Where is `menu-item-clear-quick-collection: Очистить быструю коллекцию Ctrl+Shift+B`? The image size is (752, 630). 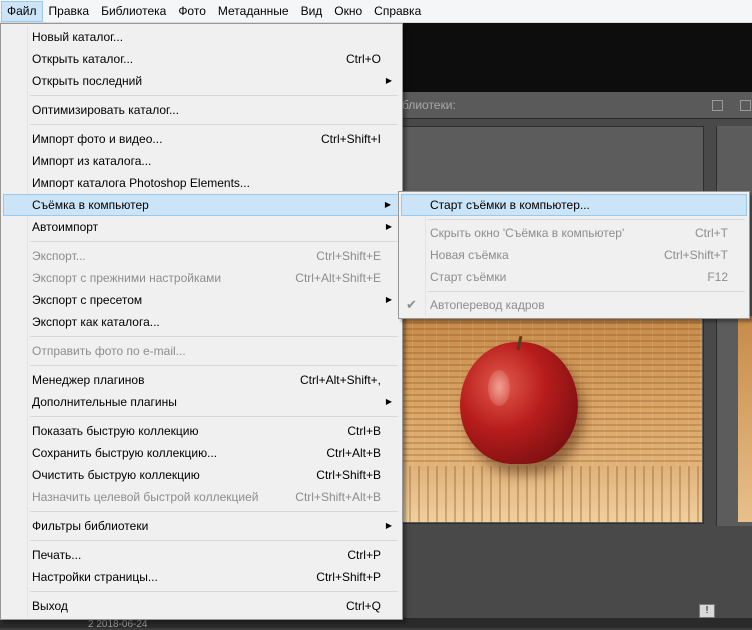
menu-item-clear-quick-collection: Очистить быструю коллекцию Ctrl+Shift+B is located at coordinates (201, 475).